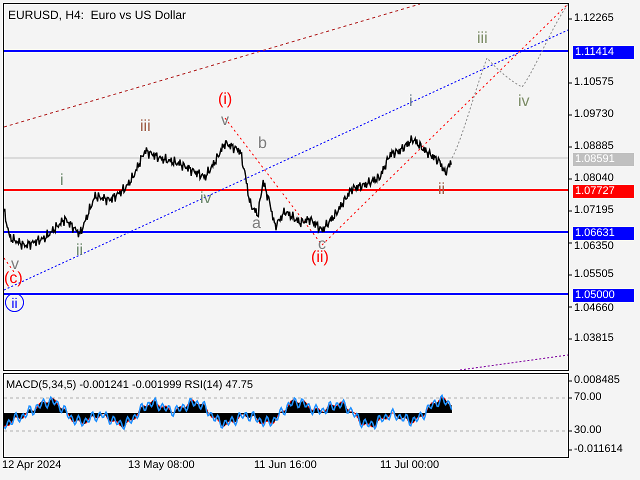 The image size is (640, 480). What do you see at coordinates (594, 338) in the screenshot?
I see `price-tick-label: 1.03815` at bounding box center [594, 338].